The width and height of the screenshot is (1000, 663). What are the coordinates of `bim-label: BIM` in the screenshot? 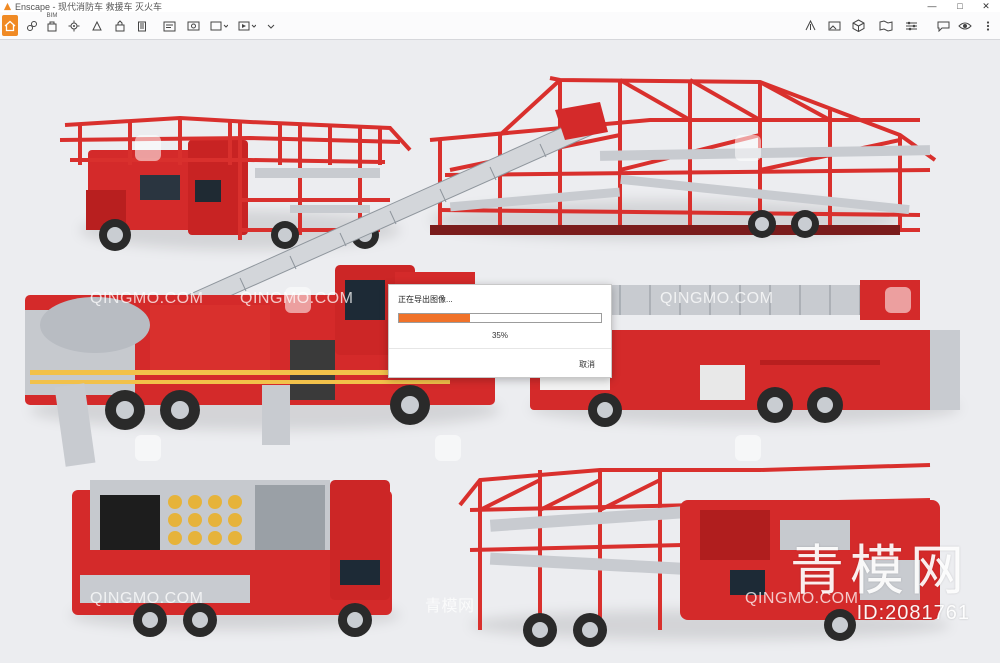 It's located at (52, 16).